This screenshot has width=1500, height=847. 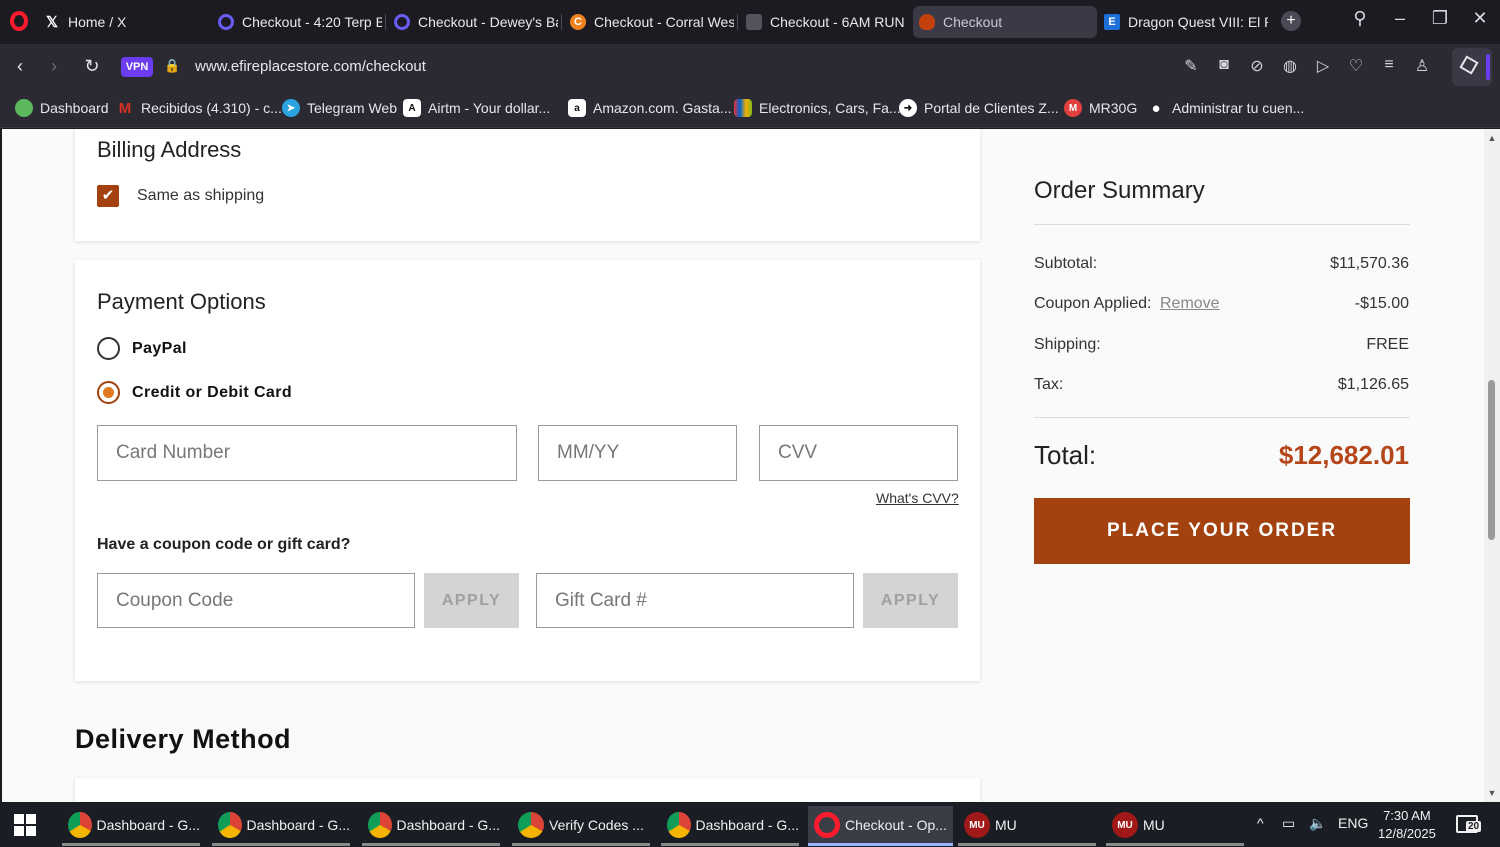 What do you see at coordinates (1422, 66) in the screenshot?
I see `profile-icon: ♙` at bounding box center [1422, 66].